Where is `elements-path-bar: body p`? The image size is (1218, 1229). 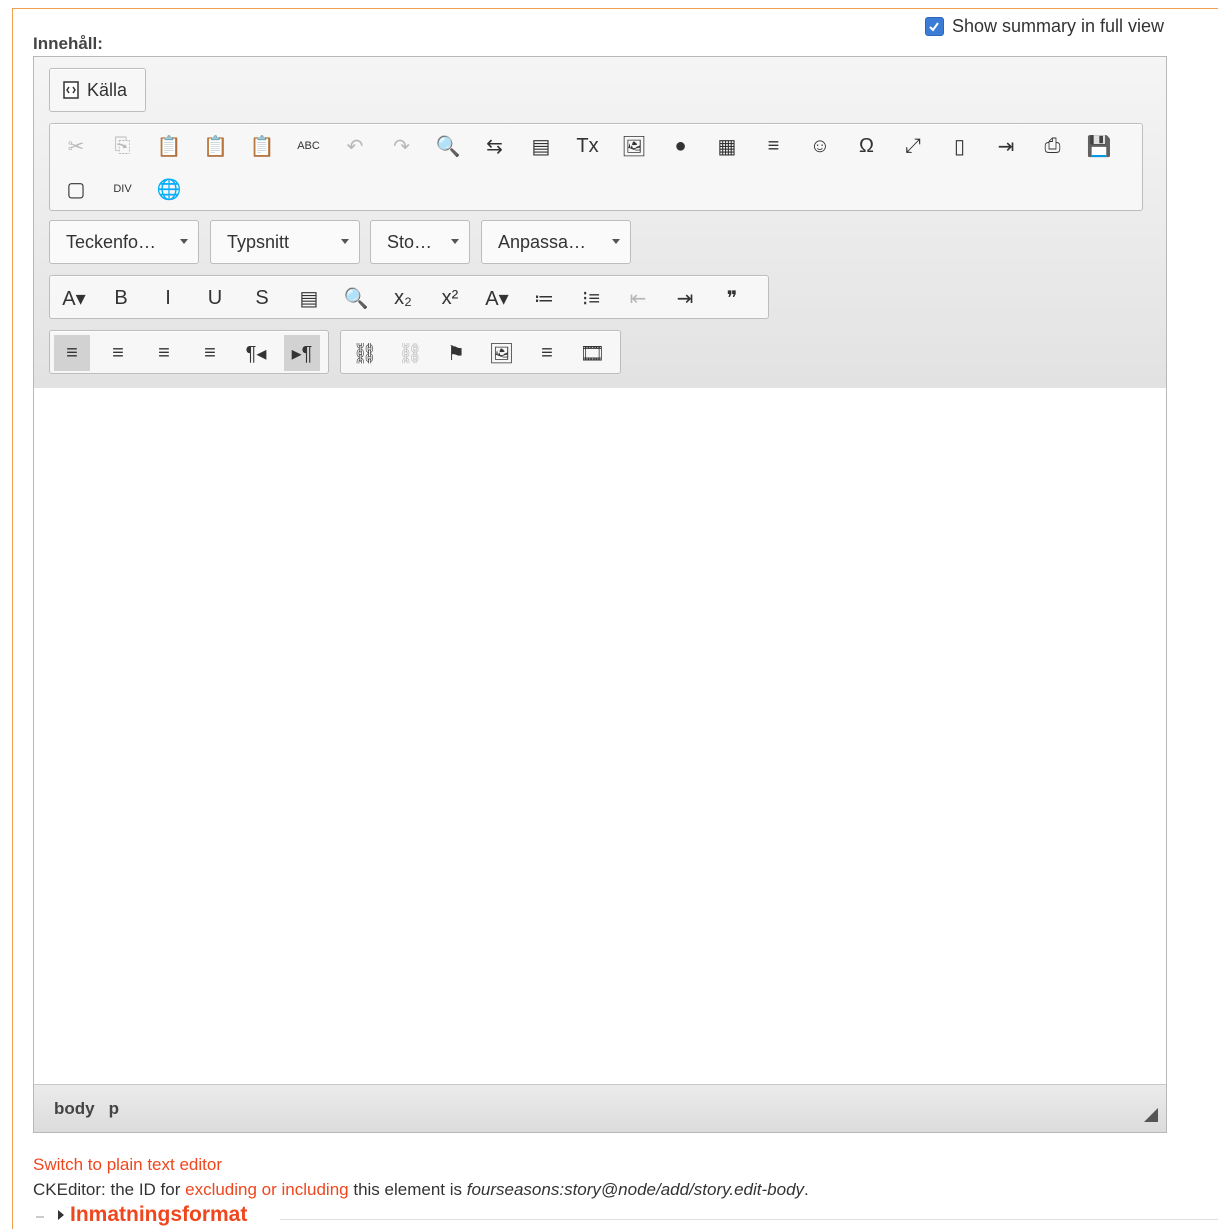
elements-path-bar: body p is located at coordinates (600, 1108).